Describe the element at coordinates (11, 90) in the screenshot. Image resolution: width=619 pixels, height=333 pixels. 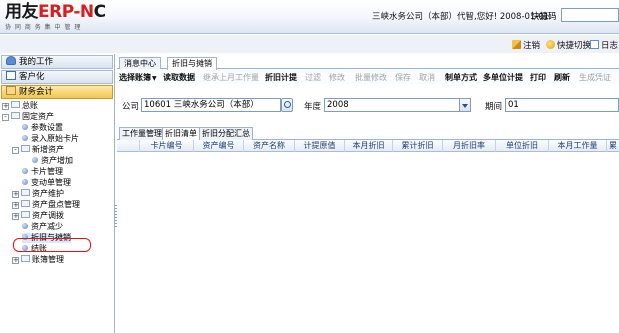
I see `finance-icon` at that location.